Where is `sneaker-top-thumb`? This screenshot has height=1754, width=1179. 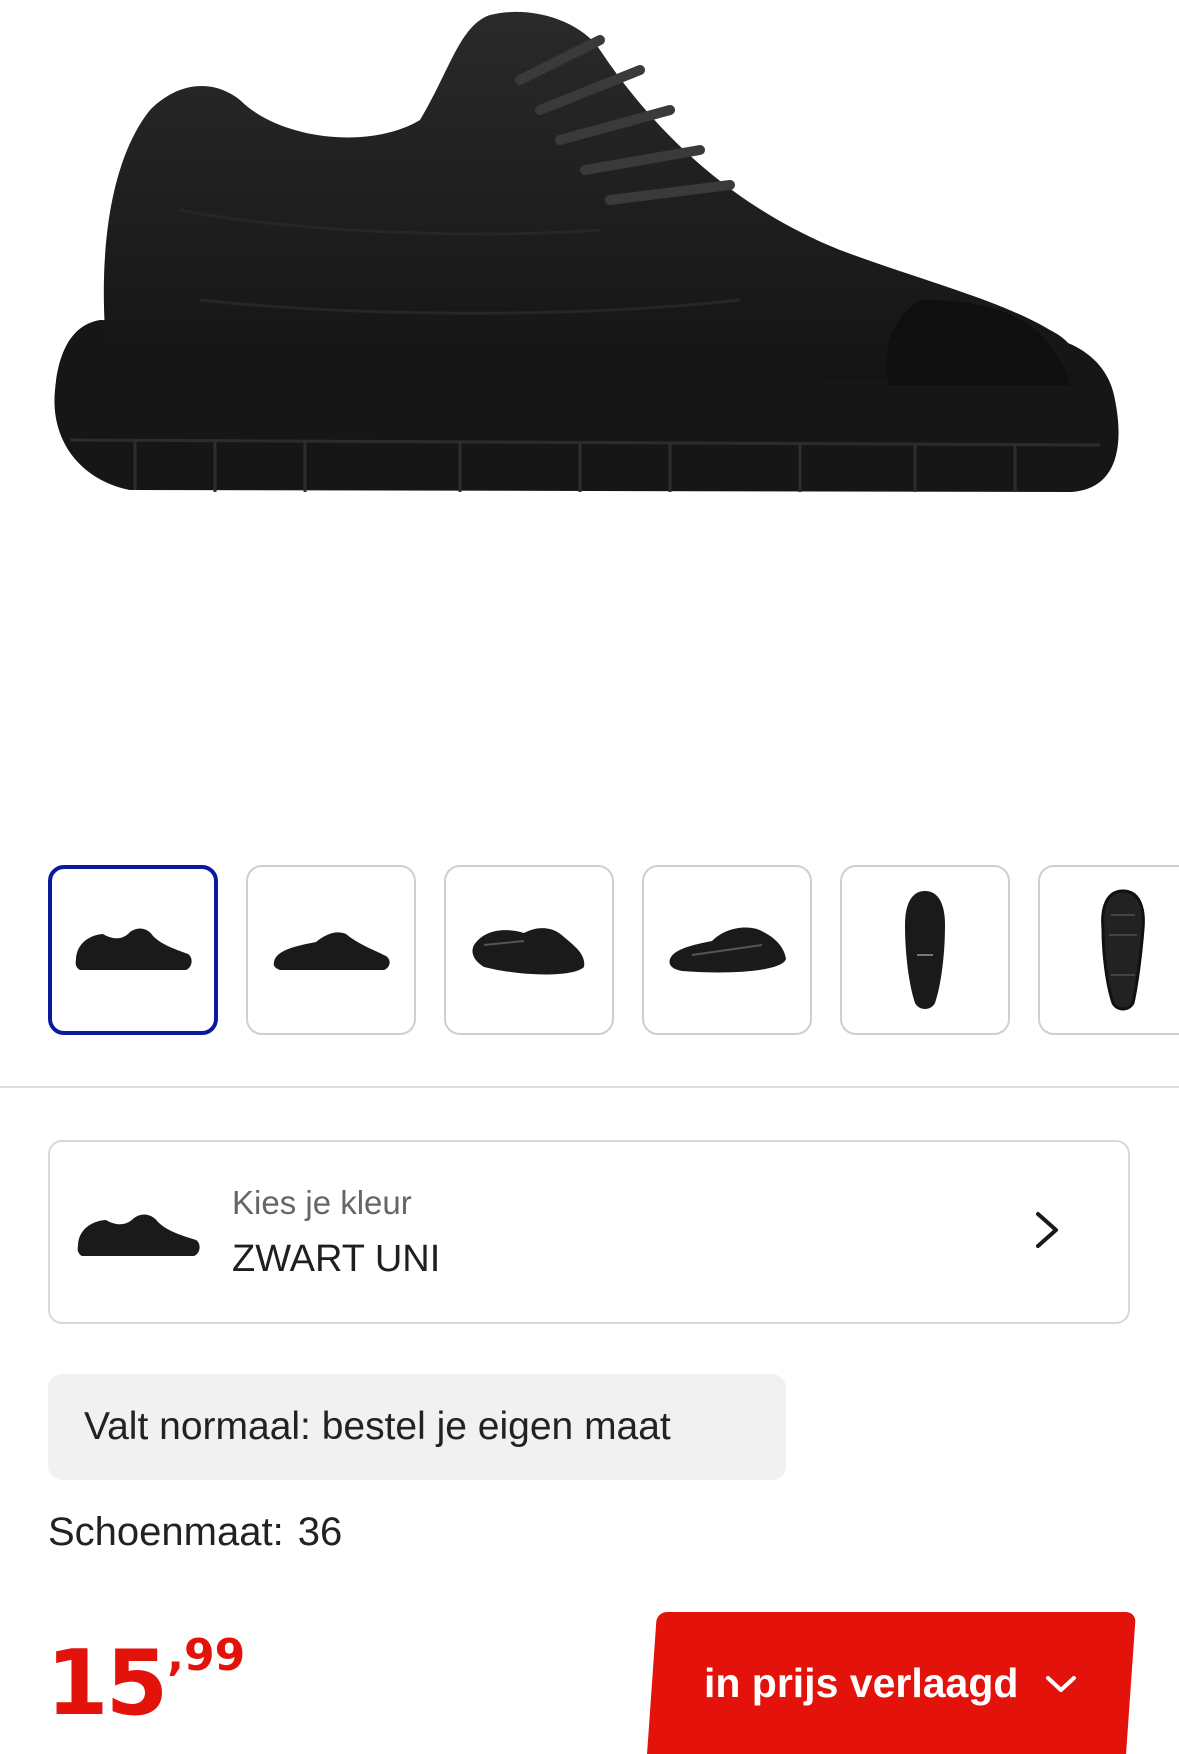 sneaker-top-thumb is located at coordinates (925, 950).